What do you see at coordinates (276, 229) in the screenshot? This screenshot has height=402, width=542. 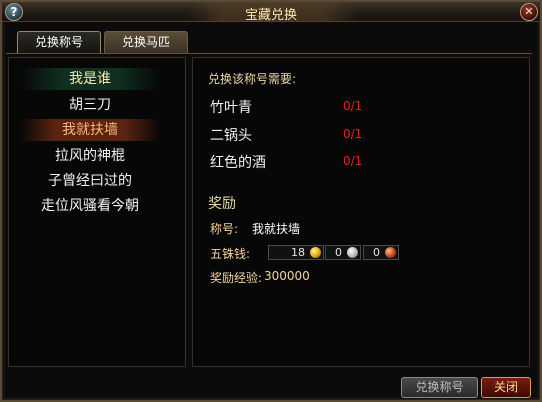 I see `reward-name-value: 我就扶墙` at bounding box center [276, 229].